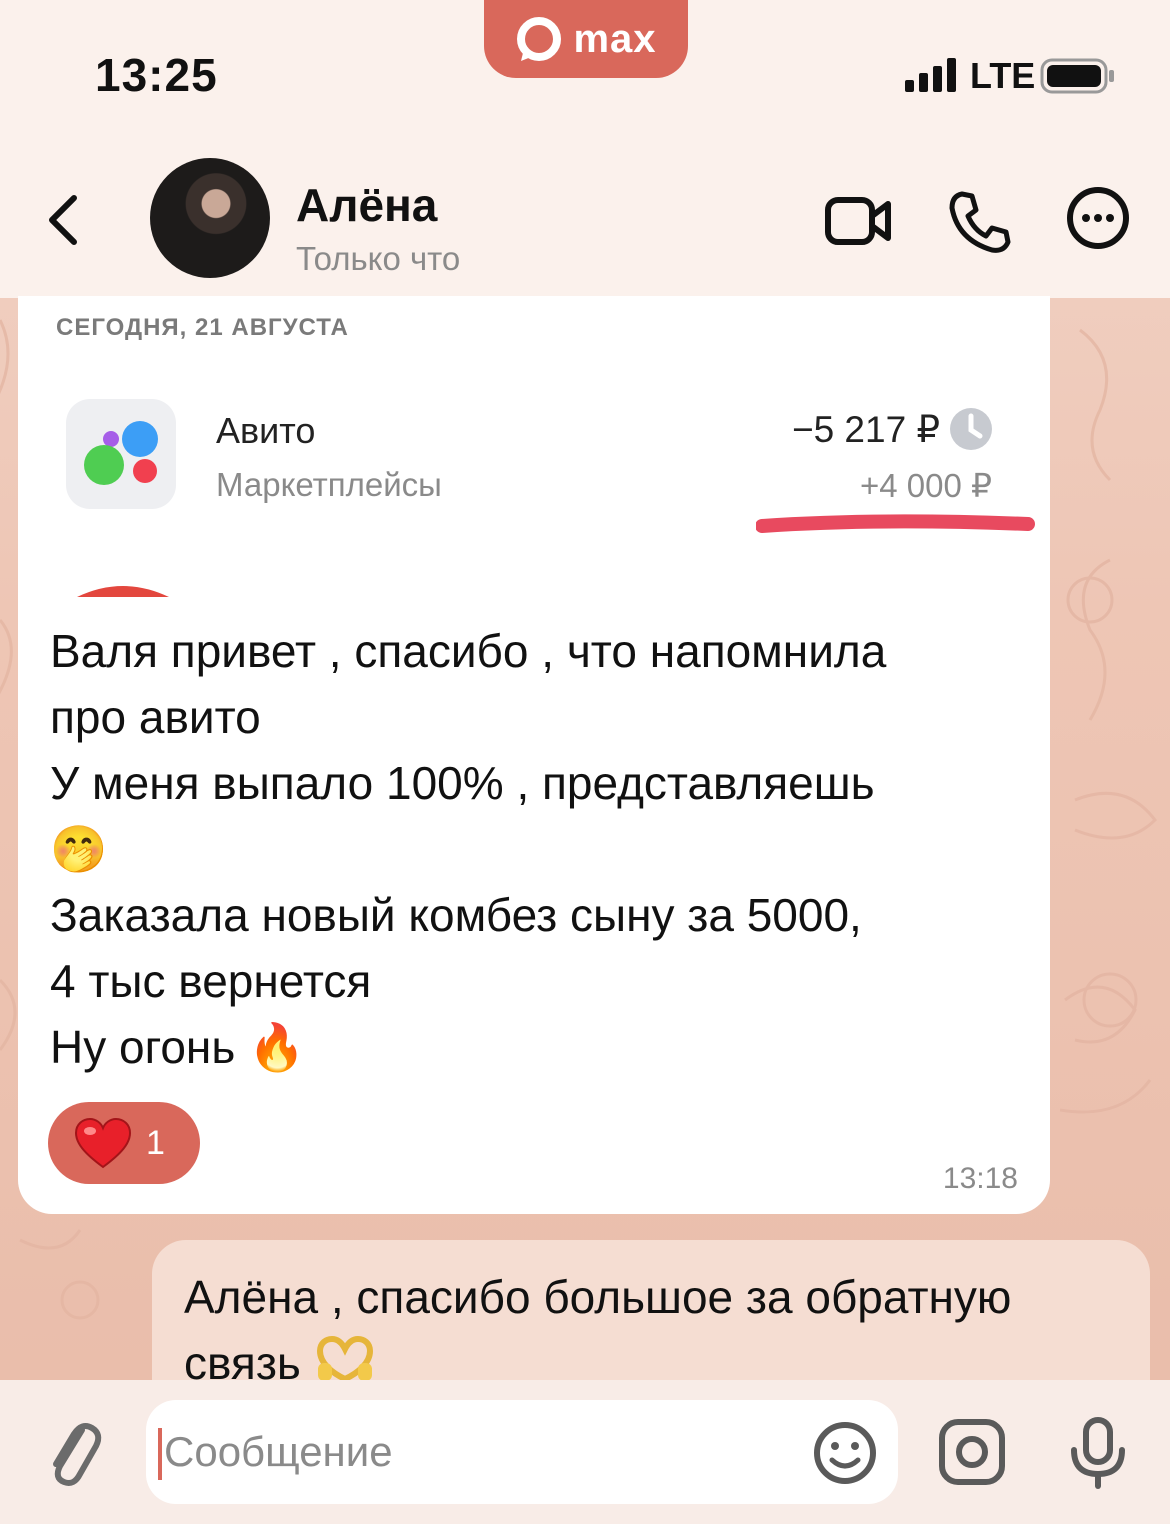  Describe the element at coordinates (366, 205) in the screenshot. I see `contact-name: Алёна` at that location.